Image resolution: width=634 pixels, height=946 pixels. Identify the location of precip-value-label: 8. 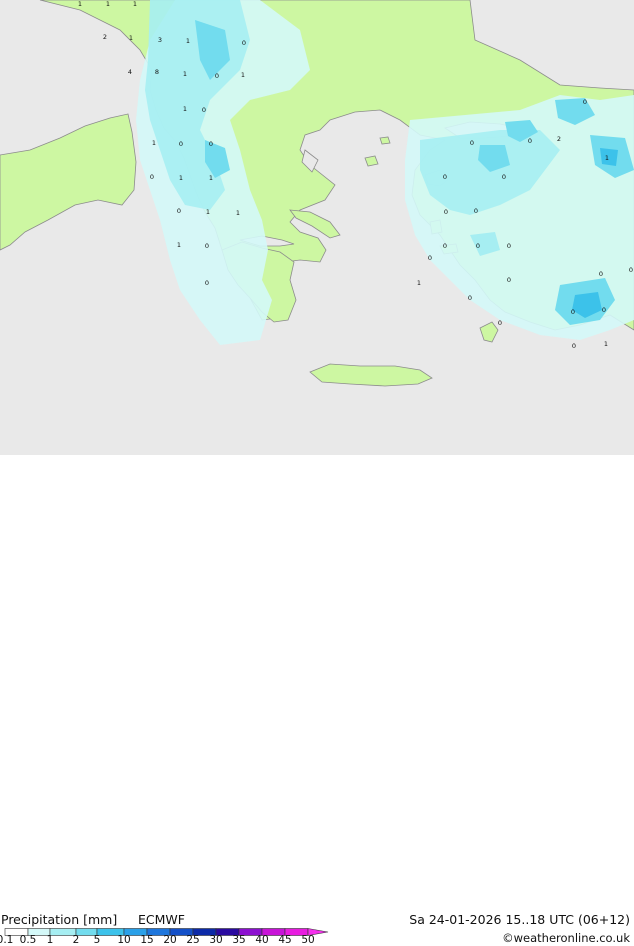
(157, 72).